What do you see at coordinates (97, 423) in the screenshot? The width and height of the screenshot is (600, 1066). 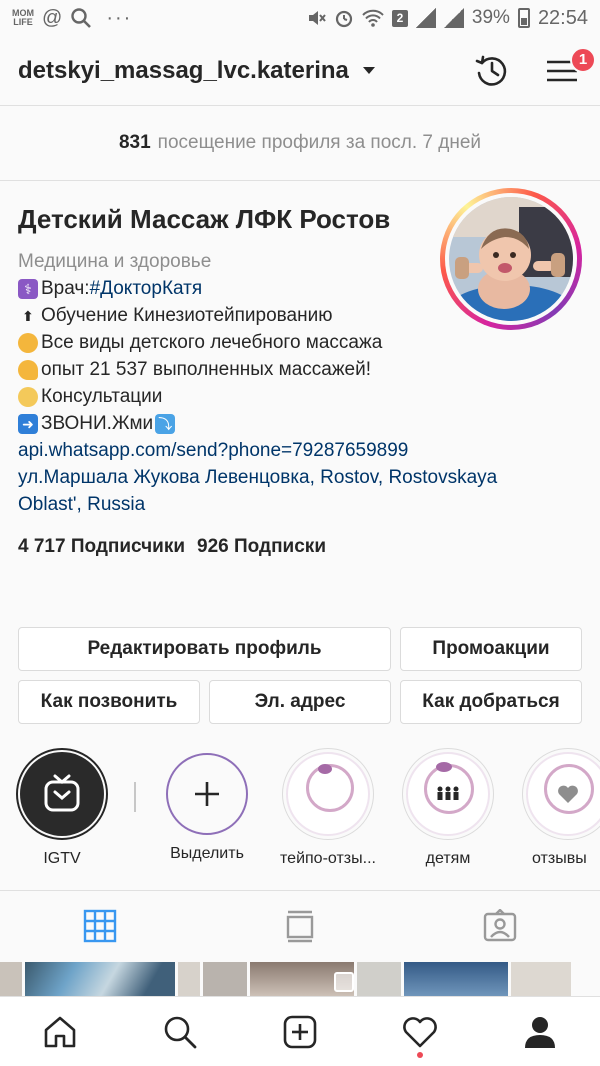 I see `bio-text: ЗВОНИ.Жми` at bounding box center [97, 423].